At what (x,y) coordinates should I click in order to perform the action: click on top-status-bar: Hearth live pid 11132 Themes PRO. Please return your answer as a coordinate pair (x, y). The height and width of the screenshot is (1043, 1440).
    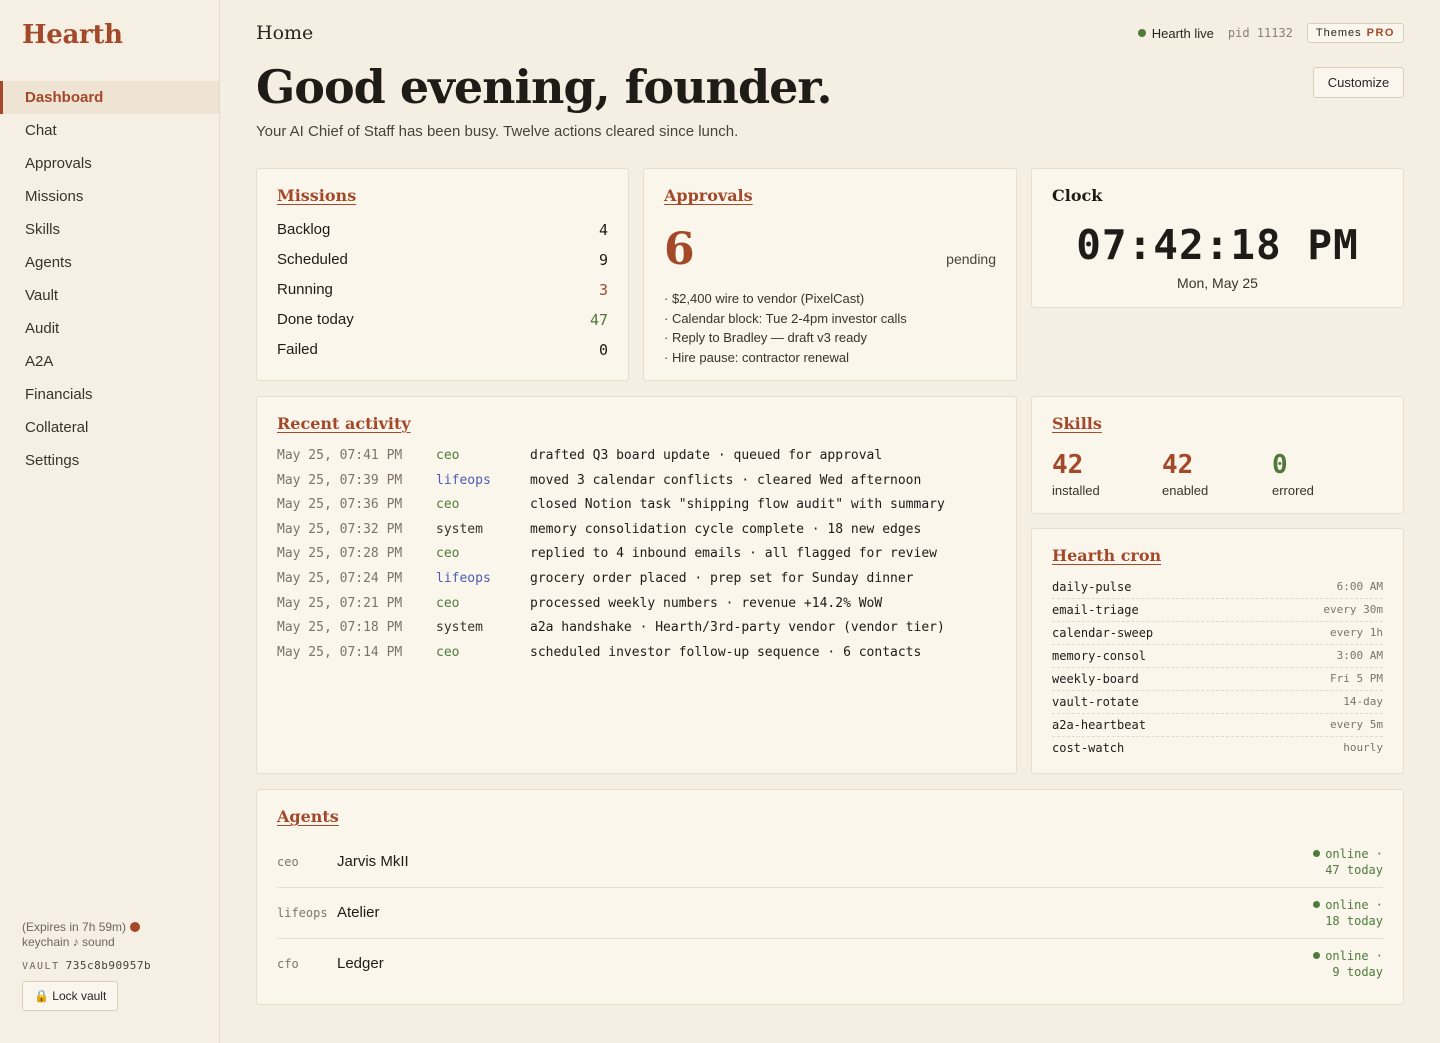
    Looking at the image, I should click on (1270, 33).